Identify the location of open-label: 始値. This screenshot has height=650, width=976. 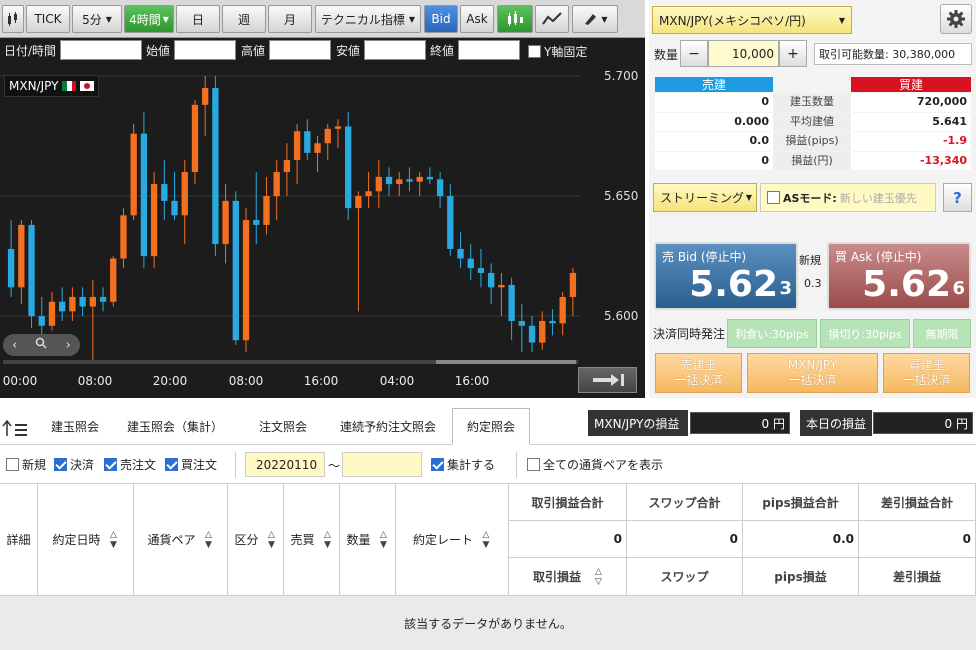
(158, 51).